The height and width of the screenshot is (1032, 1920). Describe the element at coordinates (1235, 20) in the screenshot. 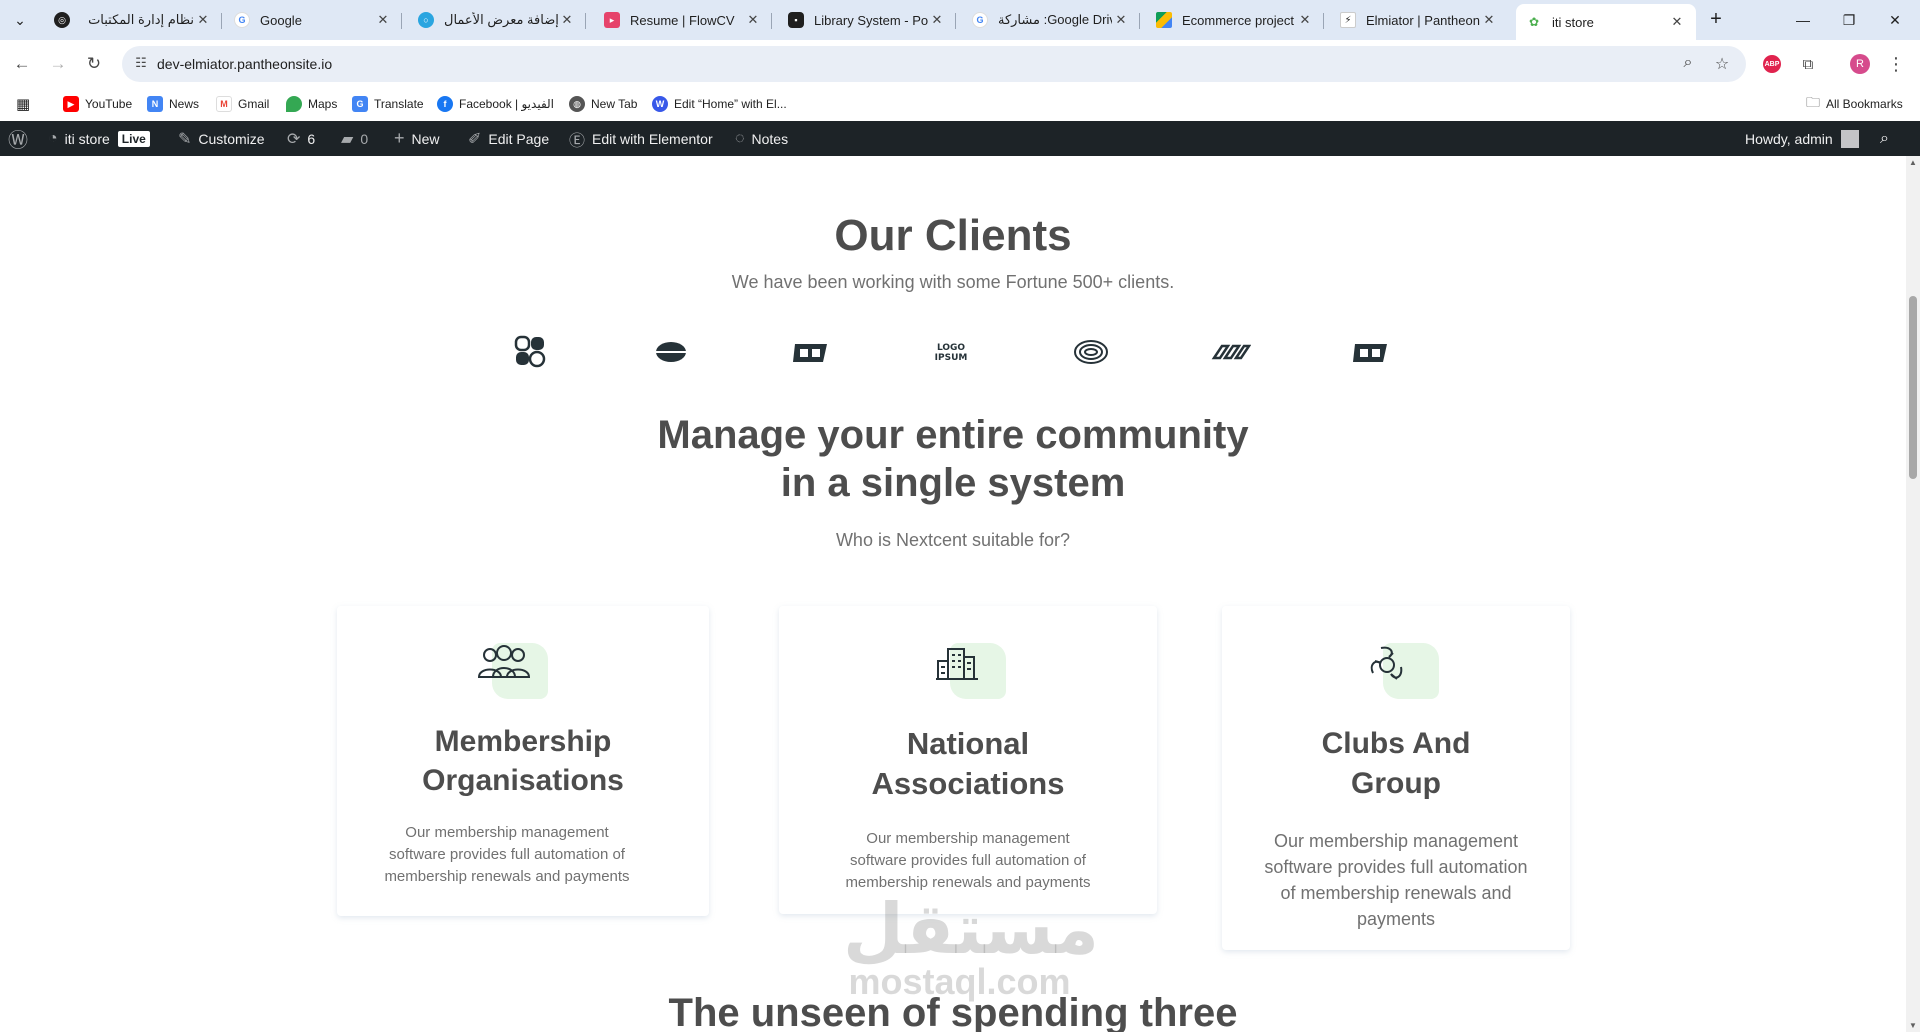

I see `browser-tab: Ecommerce project - ✕` at that location.